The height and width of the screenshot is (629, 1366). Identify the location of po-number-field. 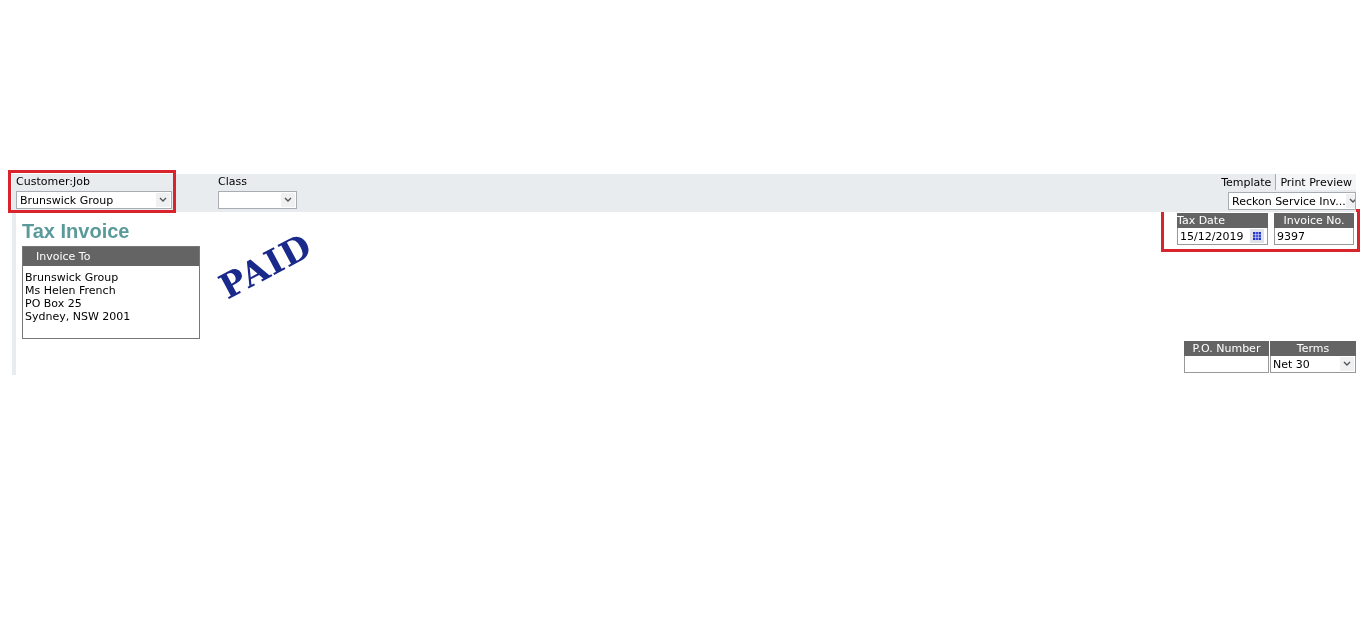
(1226, 364).